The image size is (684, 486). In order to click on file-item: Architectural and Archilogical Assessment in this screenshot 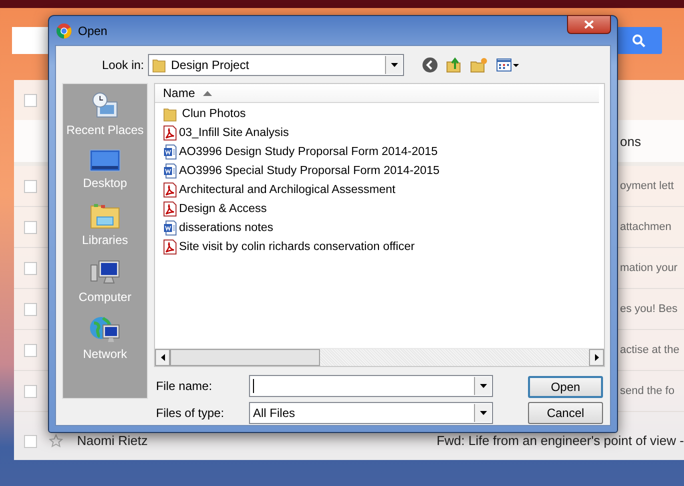, I will do `click(379, 189)`.